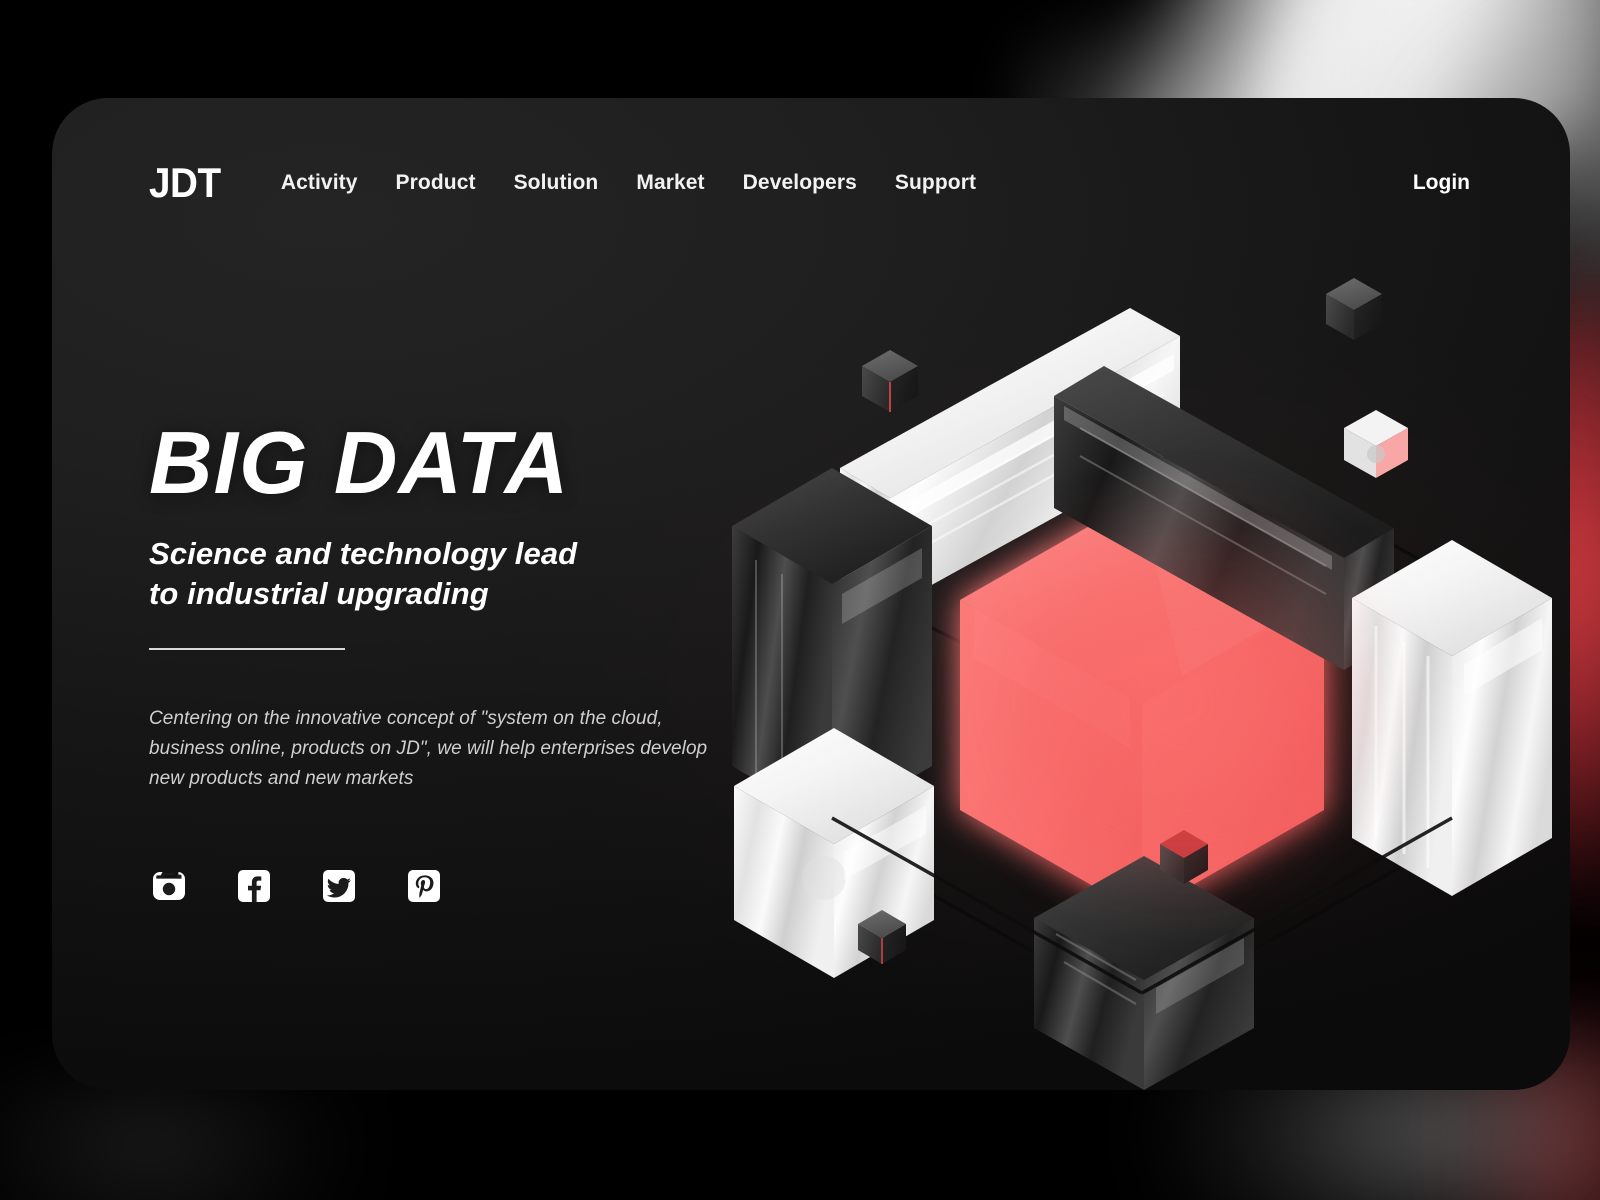 The width and height of the screenshot is (1600, 1200). I want to click on nav-item-developers: Developers, so click(800, 183).